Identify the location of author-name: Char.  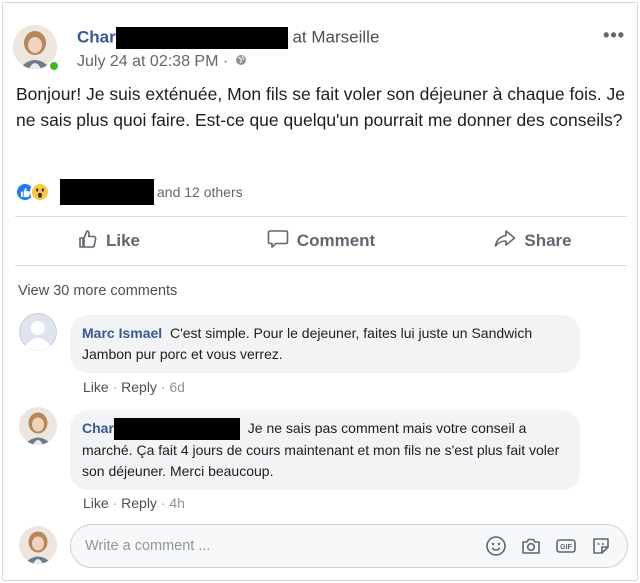
(96, 36).